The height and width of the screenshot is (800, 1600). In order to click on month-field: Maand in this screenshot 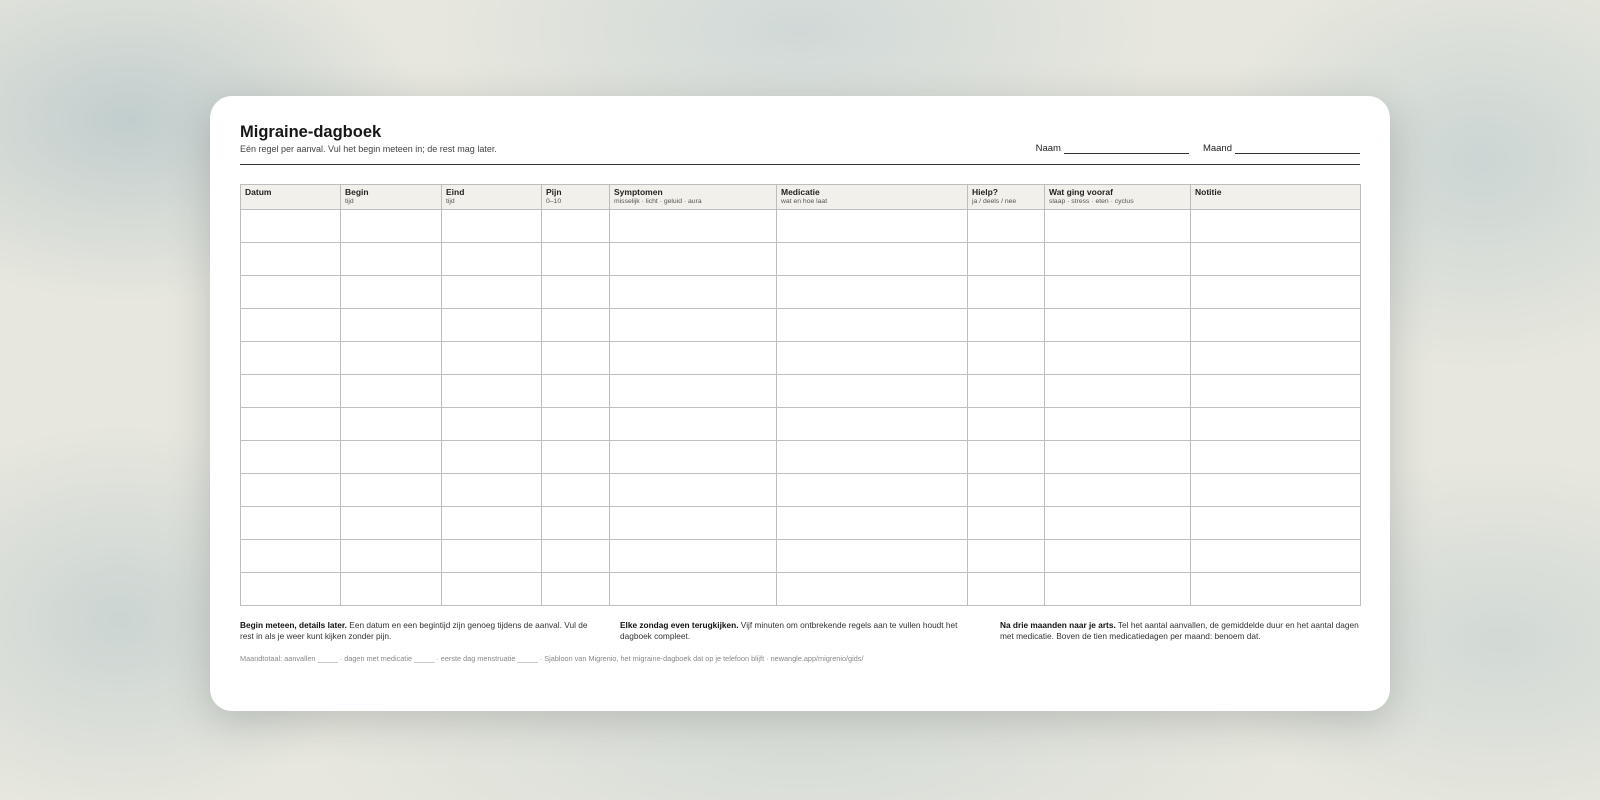, I will do `click(1281, 148)`.